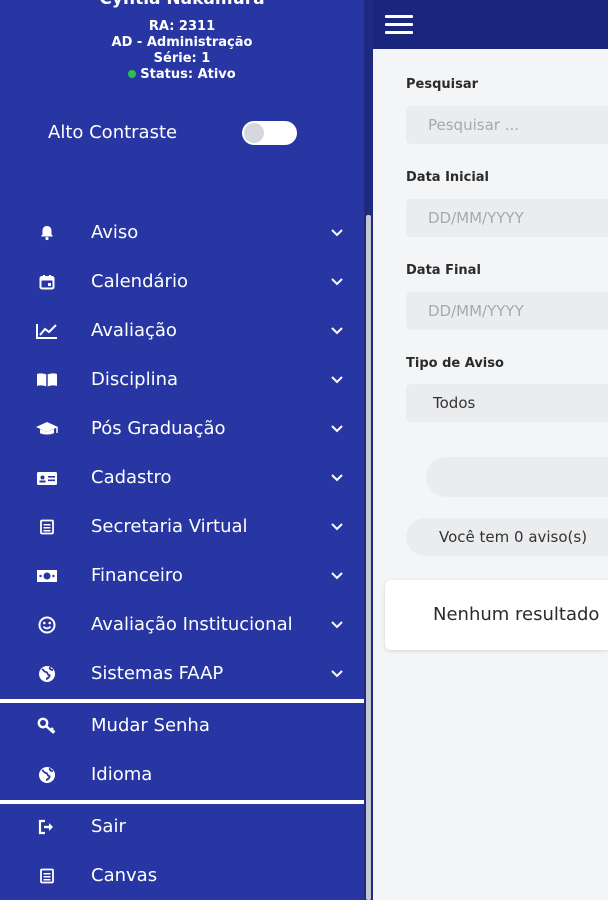  Describe the element at coordinates (182, 380) in the screenshot. I see `menu-item-disciplina: Disciplina` at that location.